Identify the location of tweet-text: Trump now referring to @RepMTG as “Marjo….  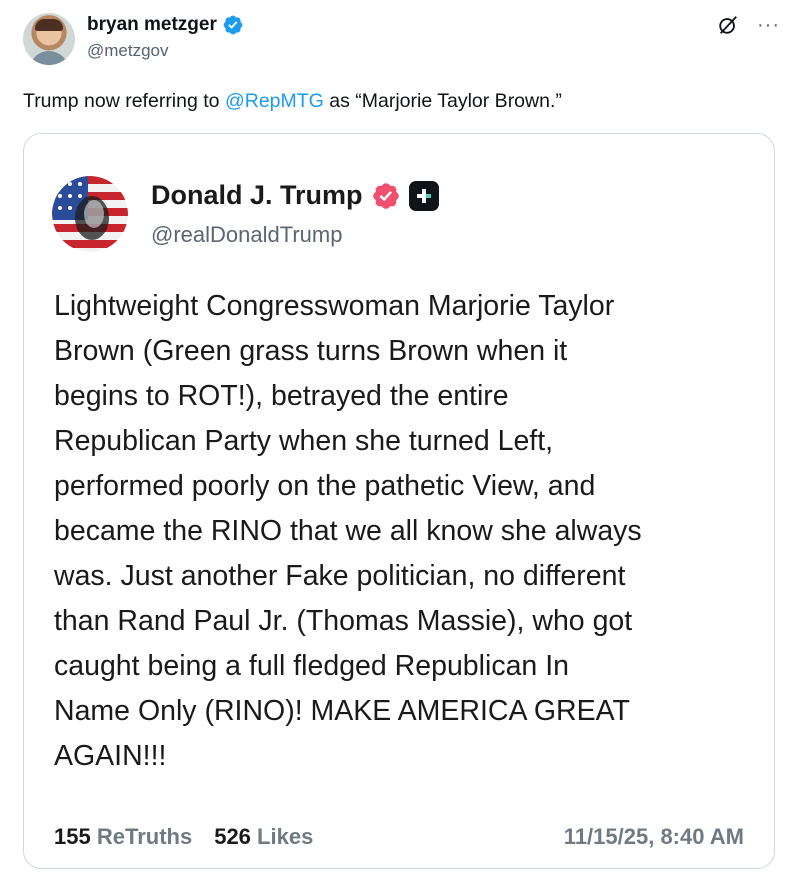
(292, 101).